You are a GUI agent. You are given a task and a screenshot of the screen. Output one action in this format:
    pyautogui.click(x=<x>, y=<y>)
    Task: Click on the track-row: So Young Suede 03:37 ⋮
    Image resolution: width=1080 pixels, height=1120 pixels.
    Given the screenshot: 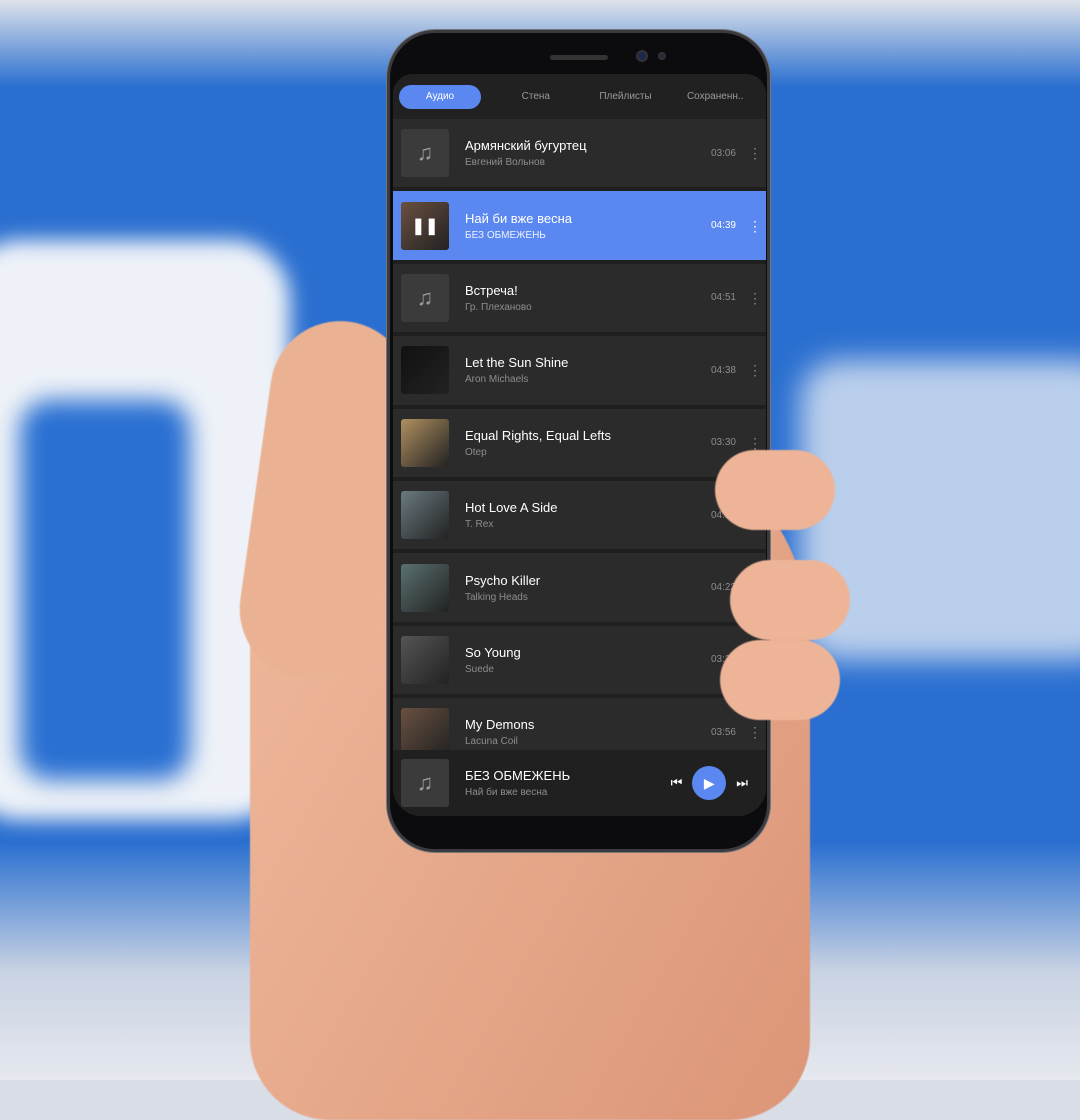 What is the action you would take?
    pyautogui.click(x=579, y=662)
    